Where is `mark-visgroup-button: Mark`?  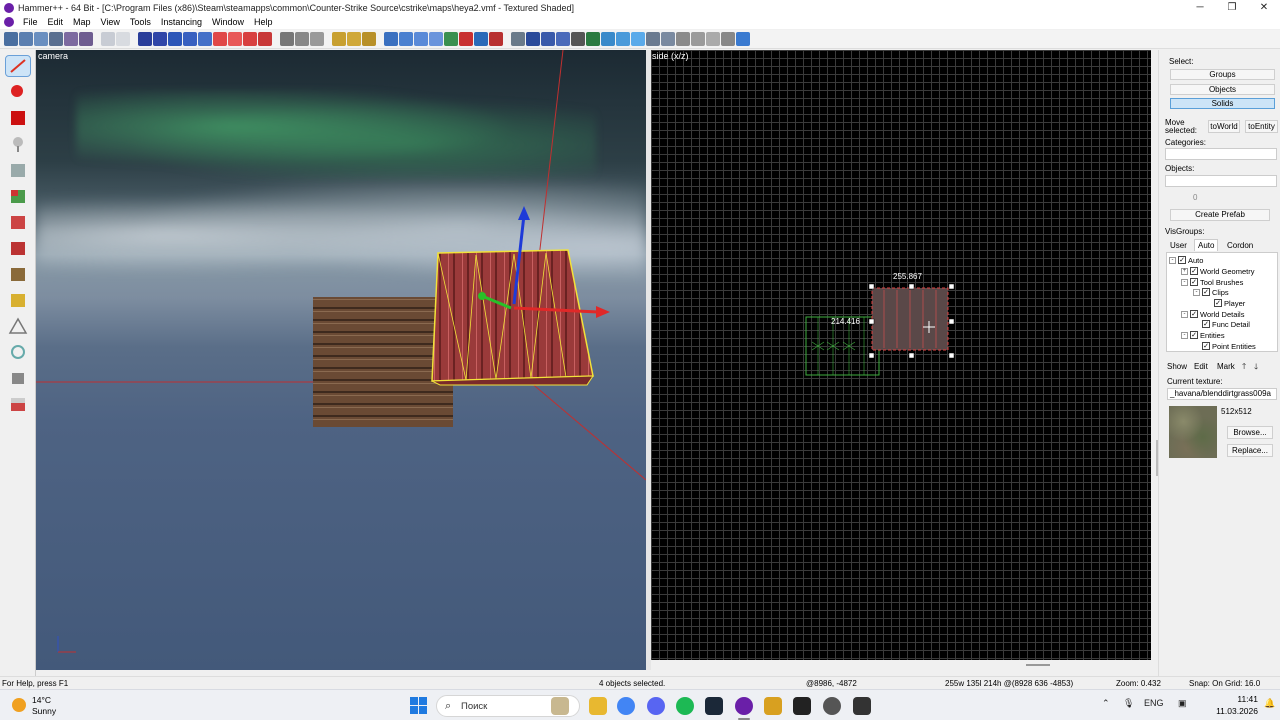 mark-visgroup-button: Mark is located at coordinates (1226, 366).